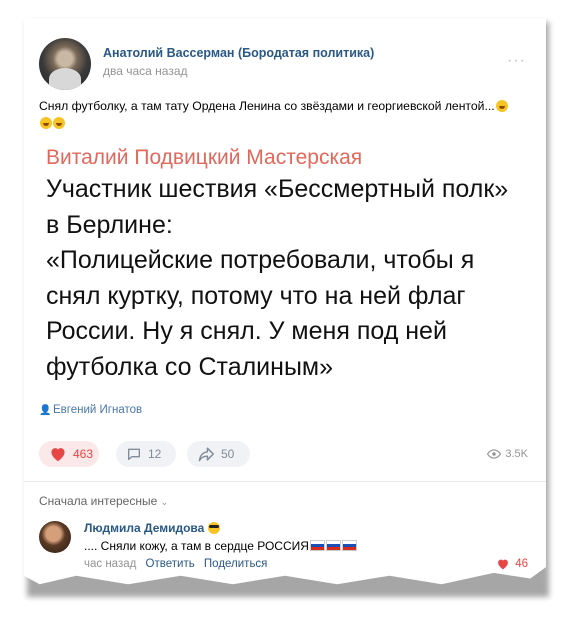 Image resolution: width=570 pixels, height=617 pixels. I want to click on share-button: 50, so click(218, 454).